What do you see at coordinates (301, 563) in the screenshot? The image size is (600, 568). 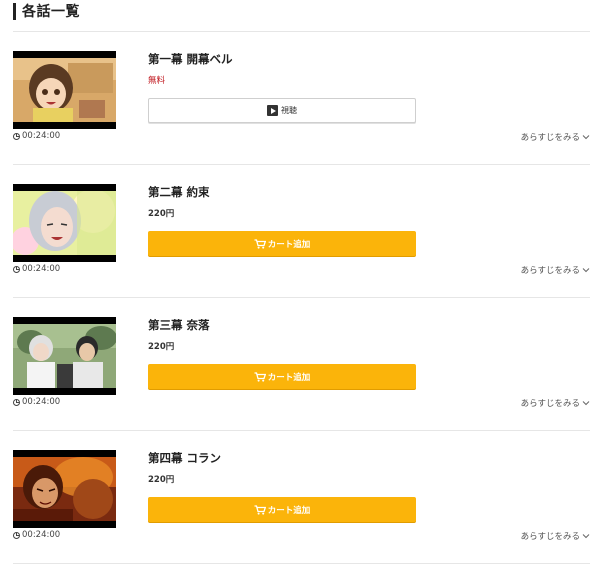 I see `episode-divider` at bounding box center [301, 563].